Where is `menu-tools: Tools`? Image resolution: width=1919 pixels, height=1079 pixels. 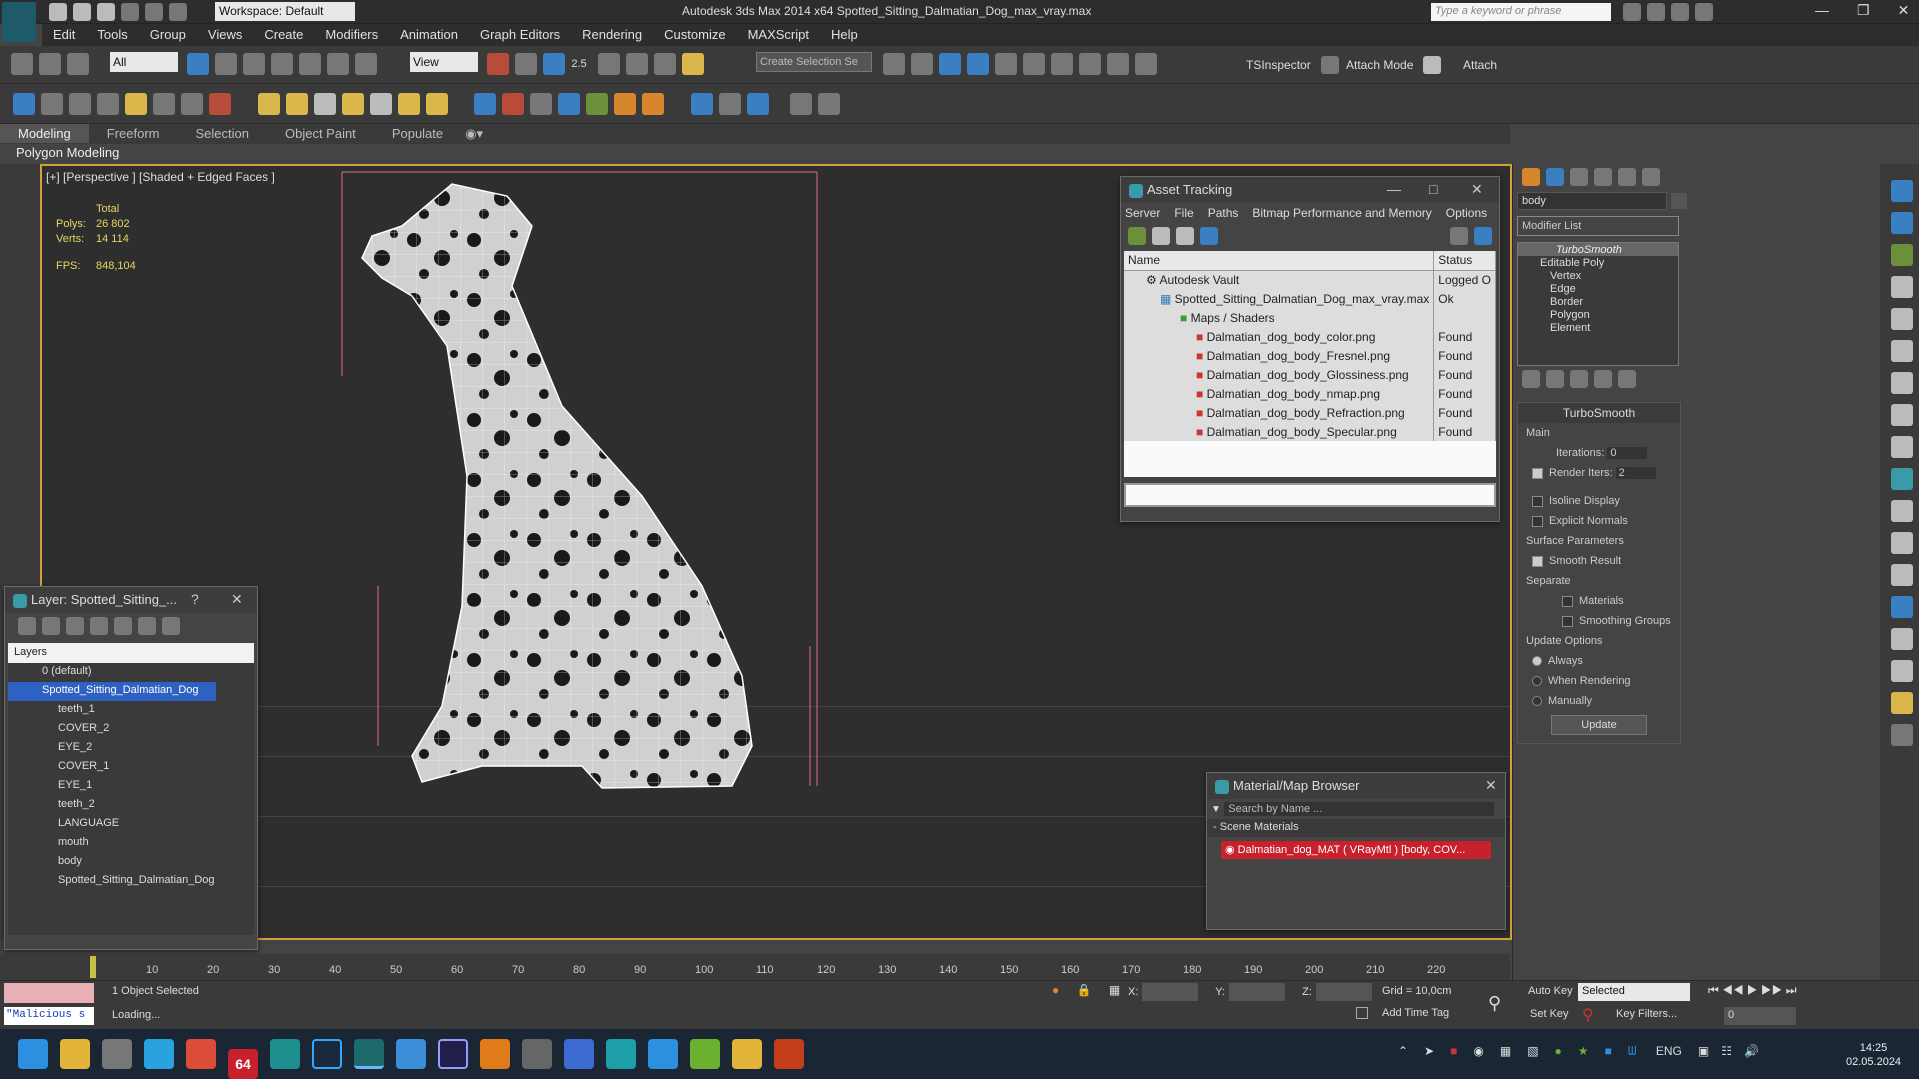 menu-tools: Tools is located at coordinates (112, 33).